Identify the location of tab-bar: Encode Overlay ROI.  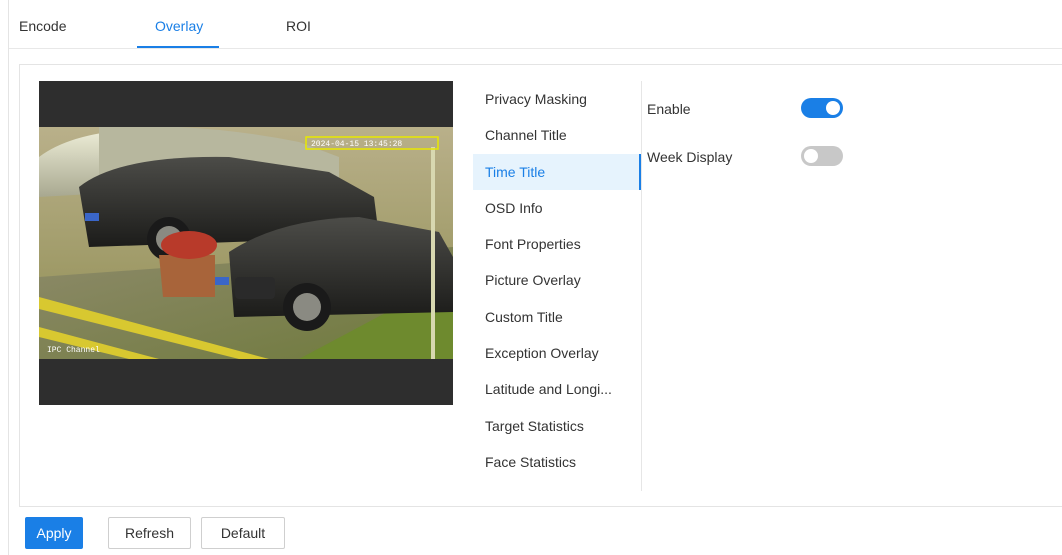
(535, 24).